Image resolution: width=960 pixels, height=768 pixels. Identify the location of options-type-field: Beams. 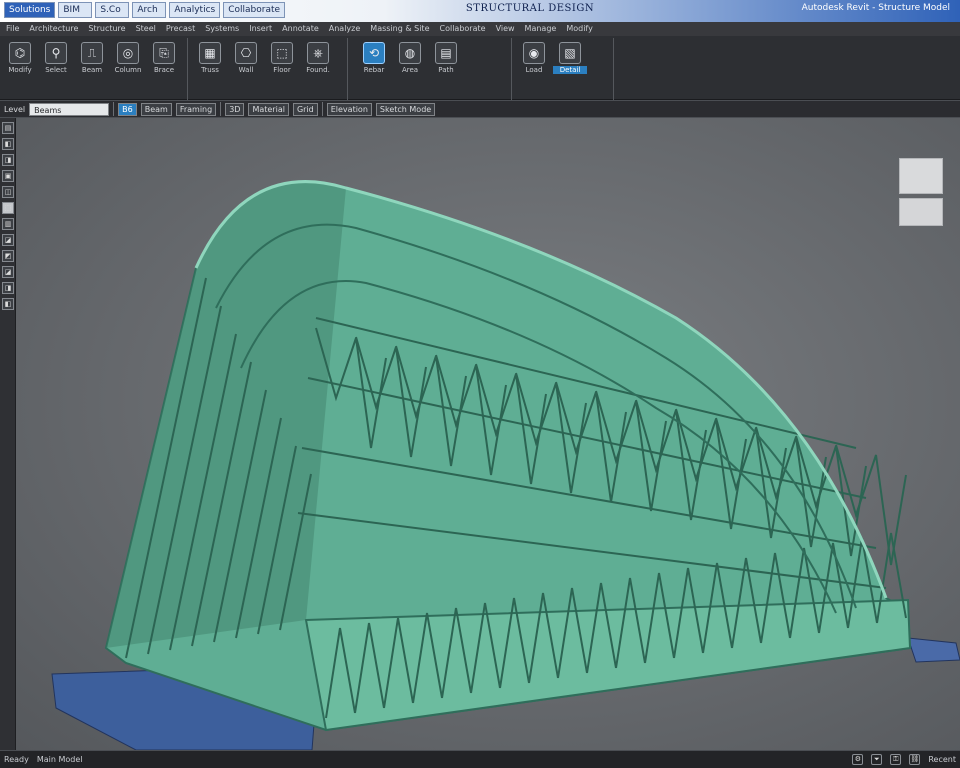
(69, 109).